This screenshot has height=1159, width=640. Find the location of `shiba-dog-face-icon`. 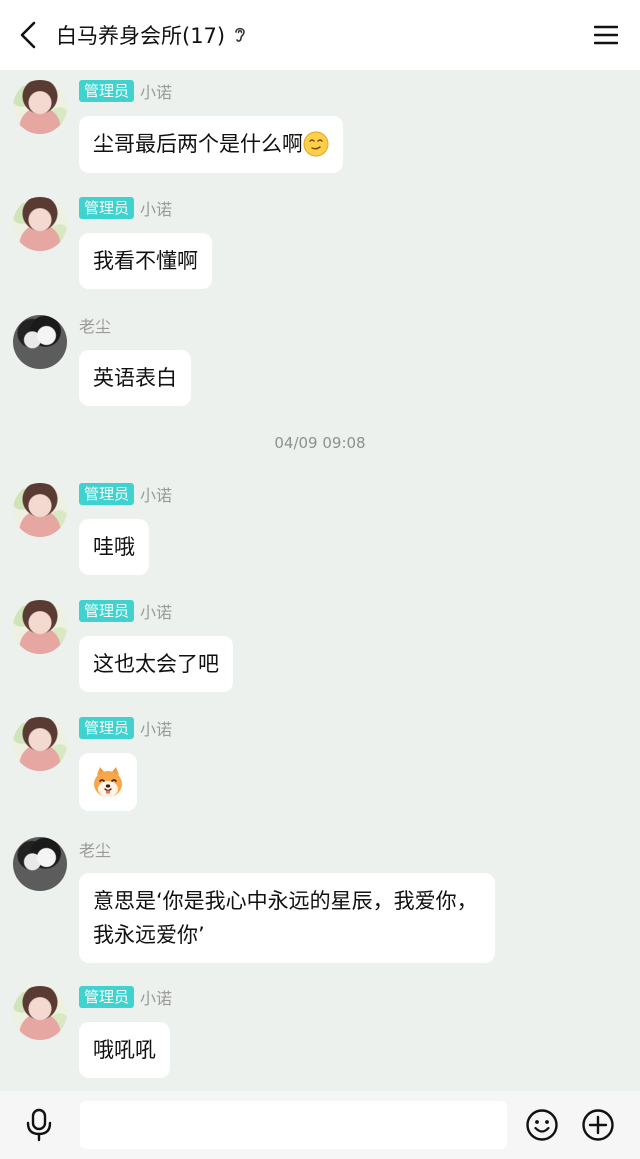

shiba-dog-face-icon is located at coordinates (108, 782).